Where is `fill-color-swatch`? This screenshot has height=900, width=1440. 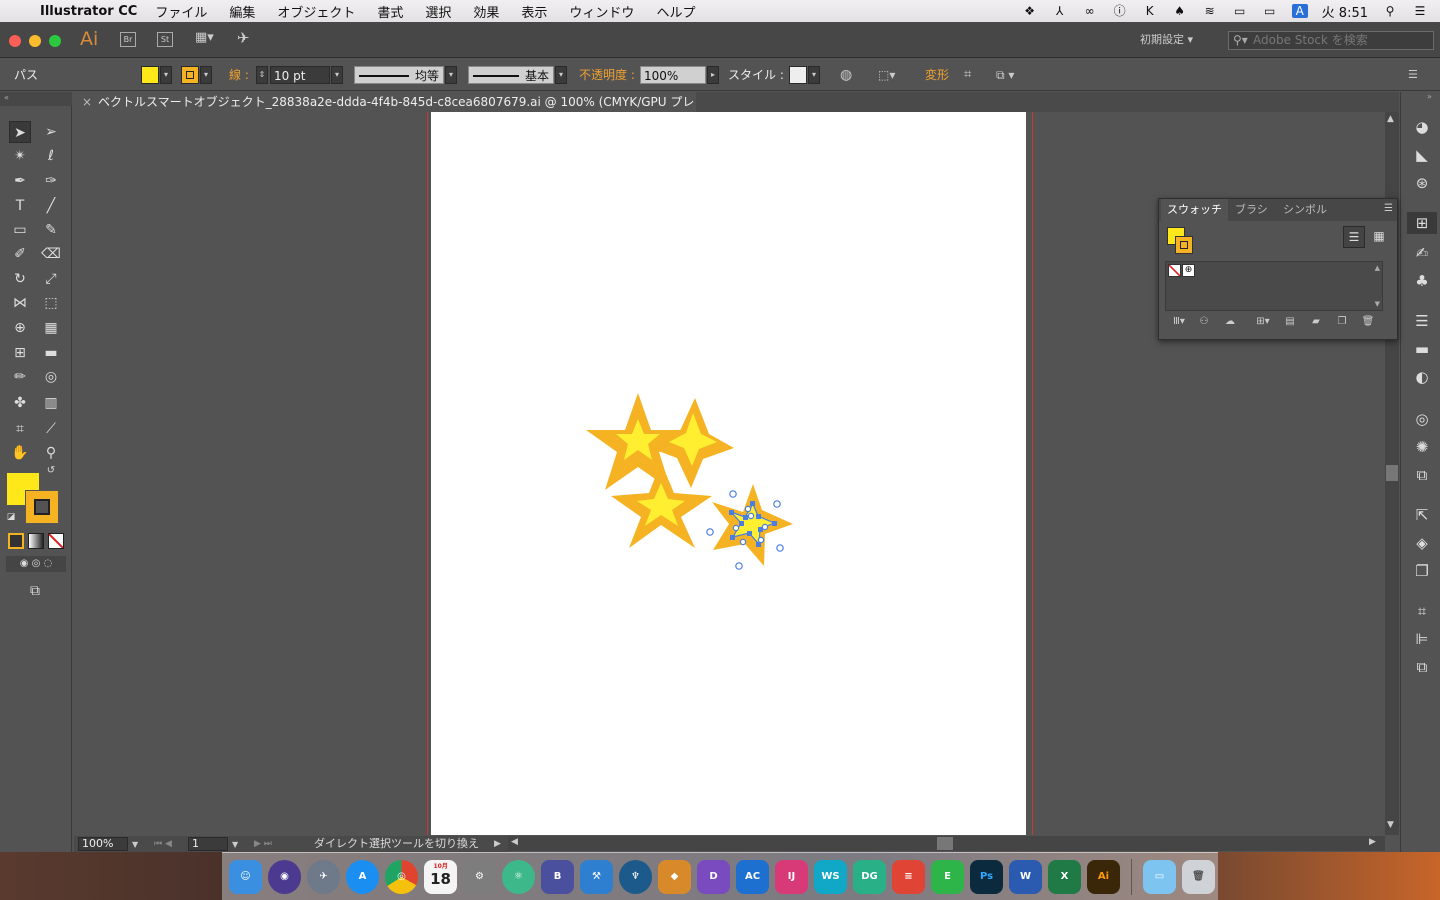 fill-color-swatch is located at coordinates (150, 75).